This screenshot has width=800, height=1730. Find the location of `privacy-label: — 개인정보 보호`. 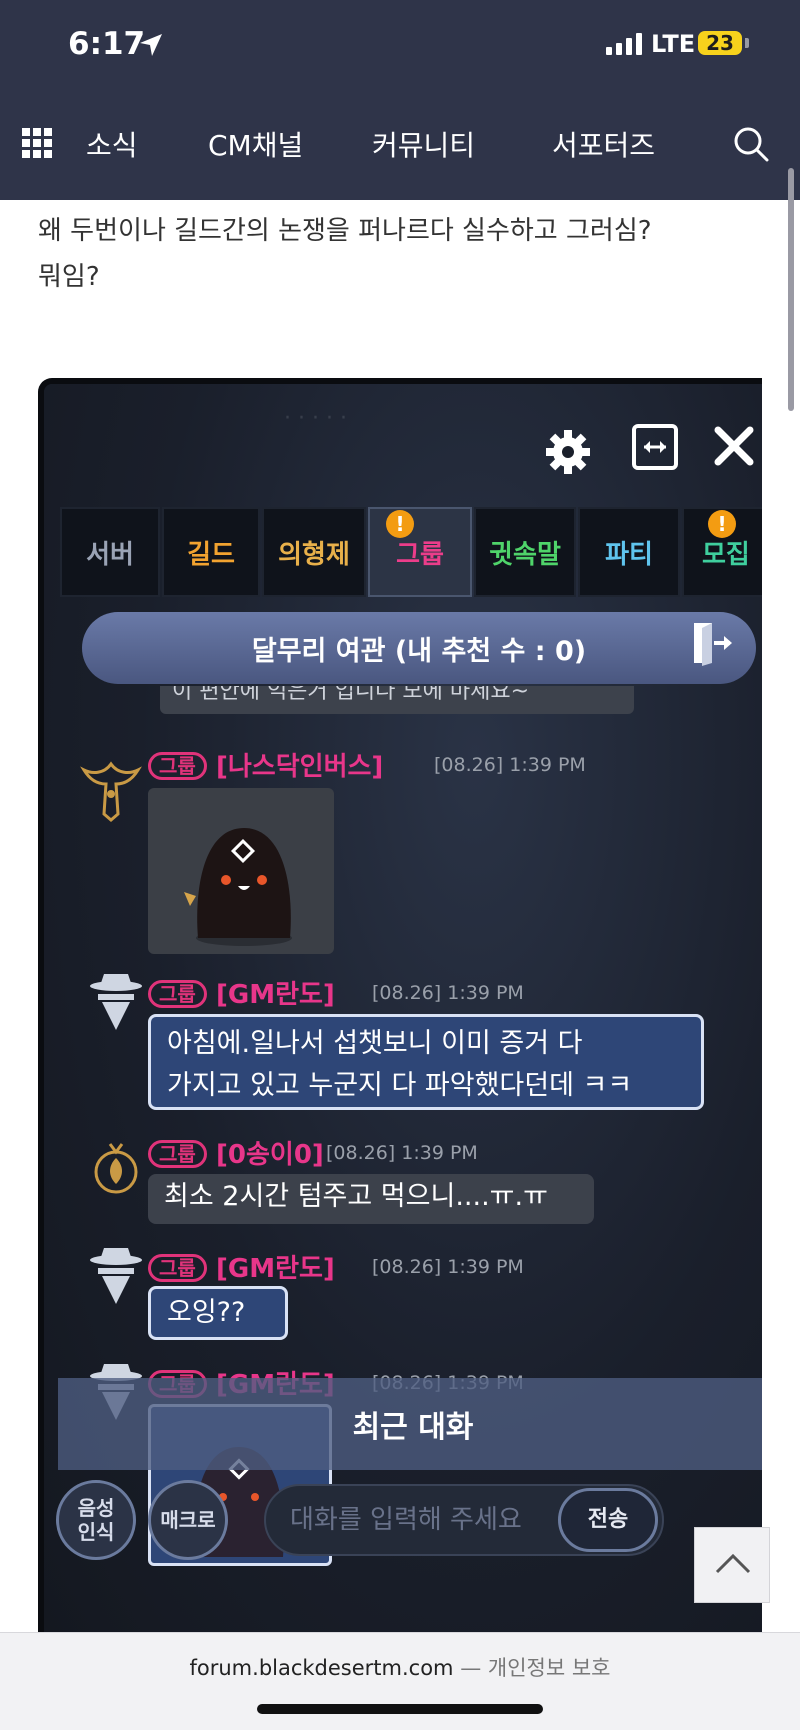

privacy-label: — 개인정보 보호 is located at coordinates (535, 1668).